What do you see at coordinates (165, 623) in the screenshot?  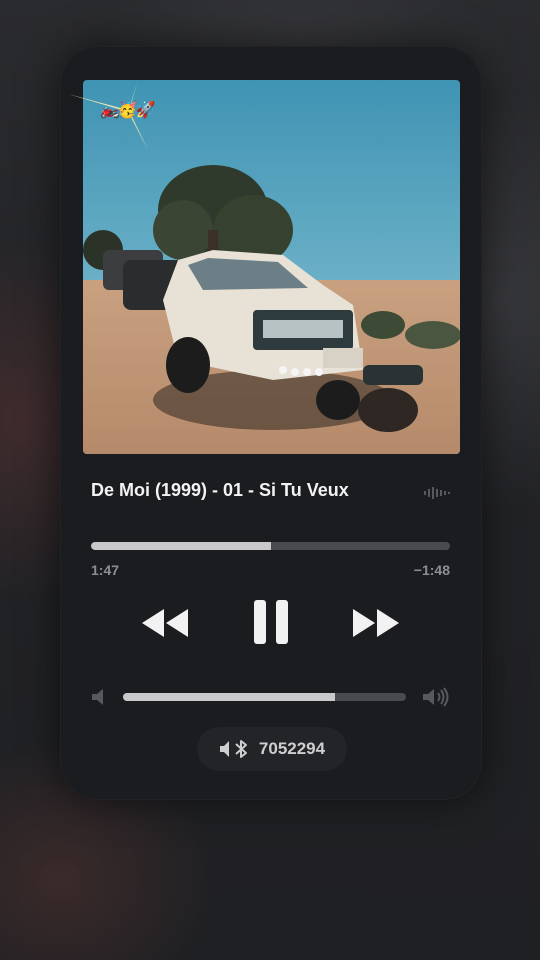 I see `rewind-icon` at bounding box center [165, 623].